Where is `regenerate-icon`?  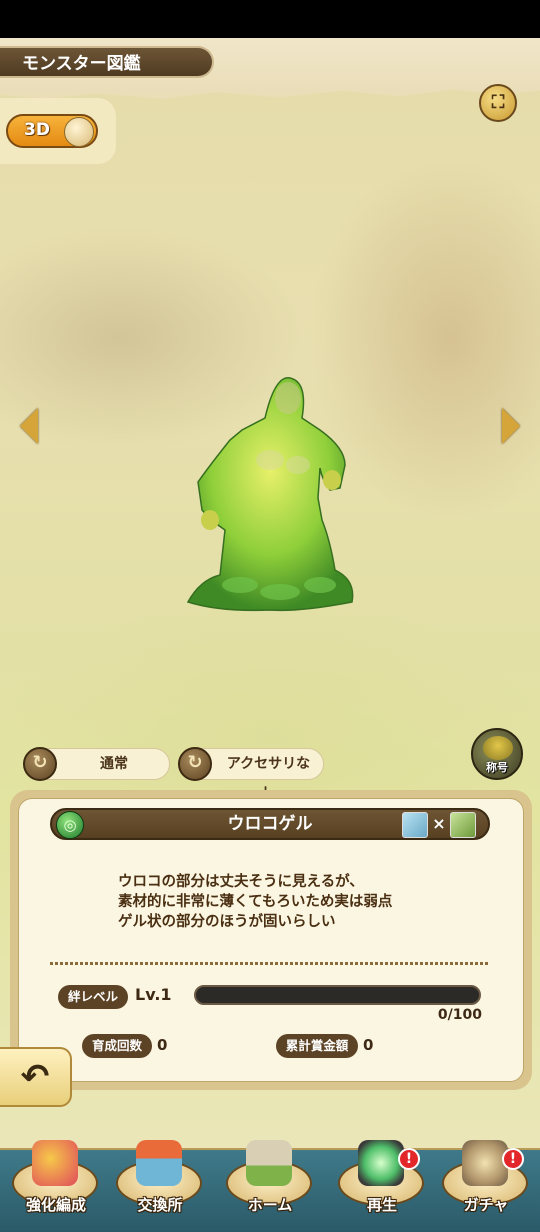
regenerate-icon is located at coordinates (381, 1163).